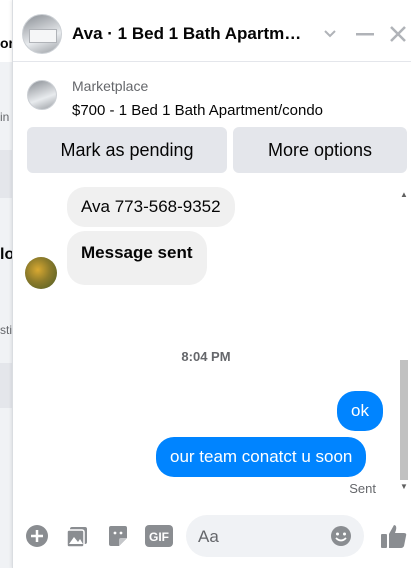  What do you see at coordinates (404, 342) in the screenshot?
I see `scrollbar: ▲ ▼` at bounding box center [404, 342].